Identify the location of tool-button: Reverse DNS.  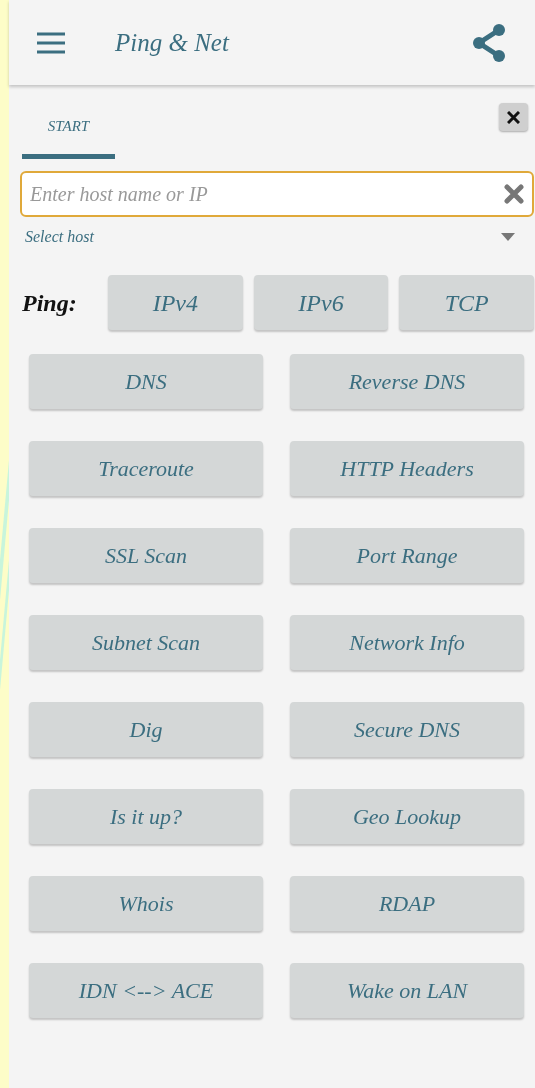
(407, 381).